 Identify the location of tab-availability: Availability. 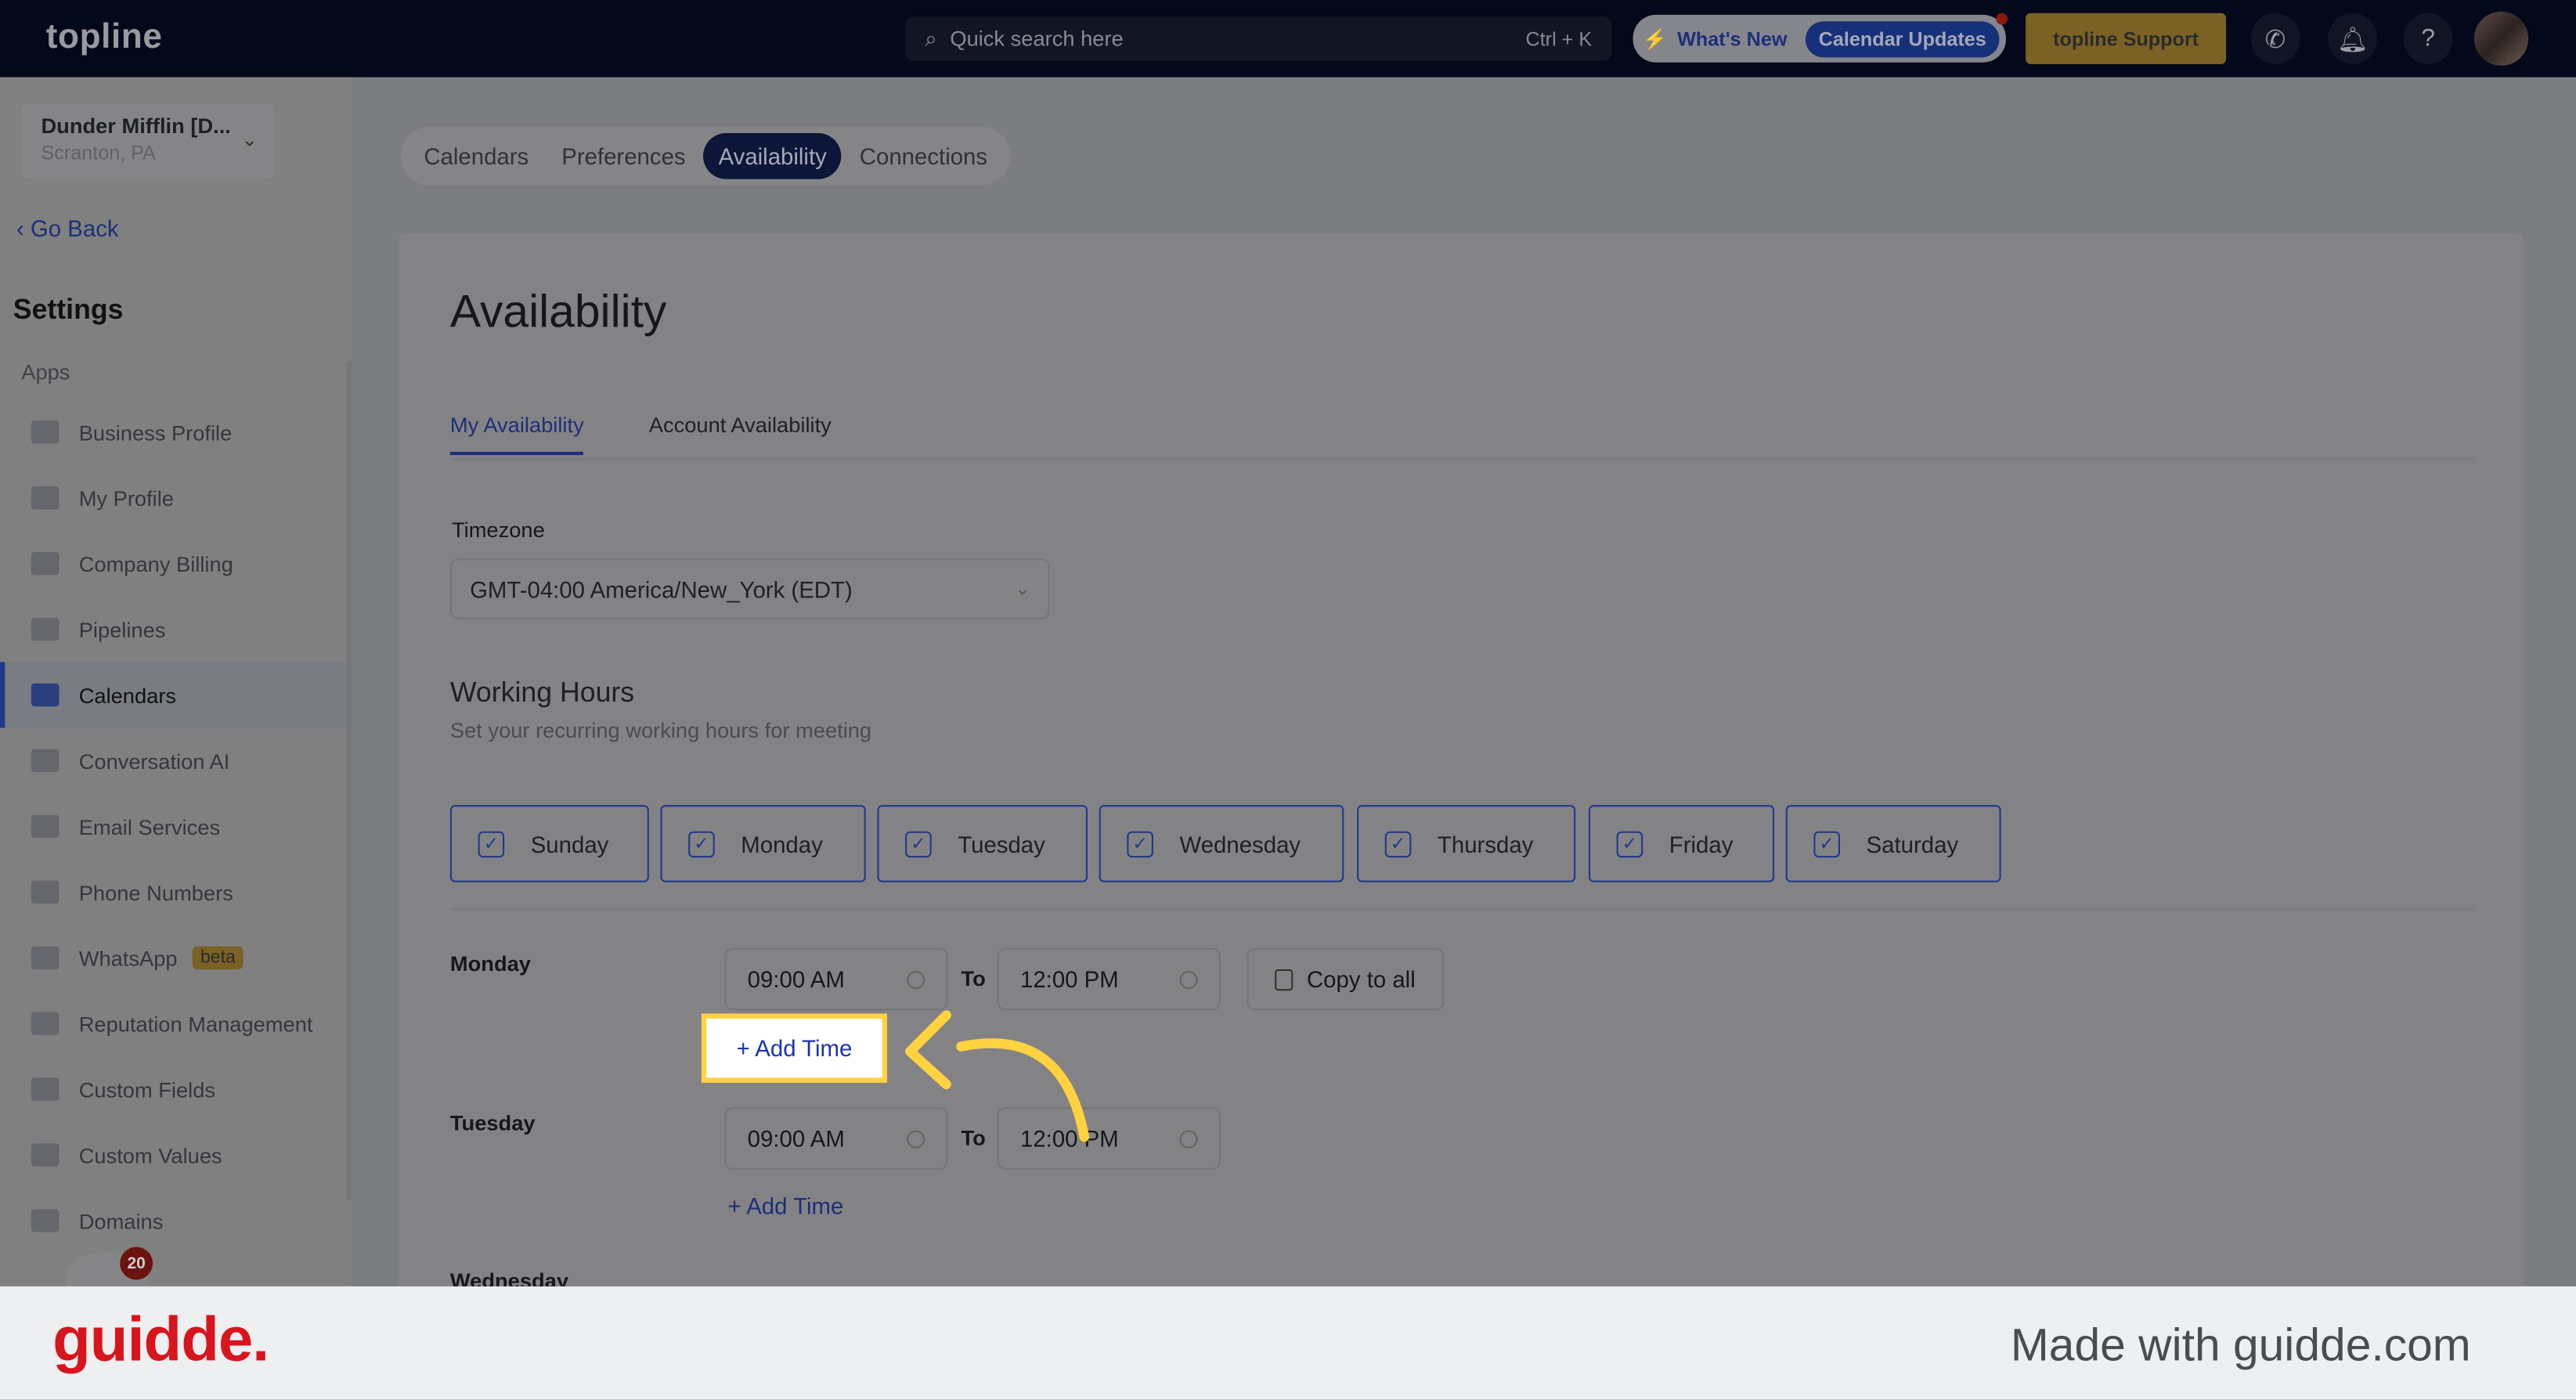
(772, 155).